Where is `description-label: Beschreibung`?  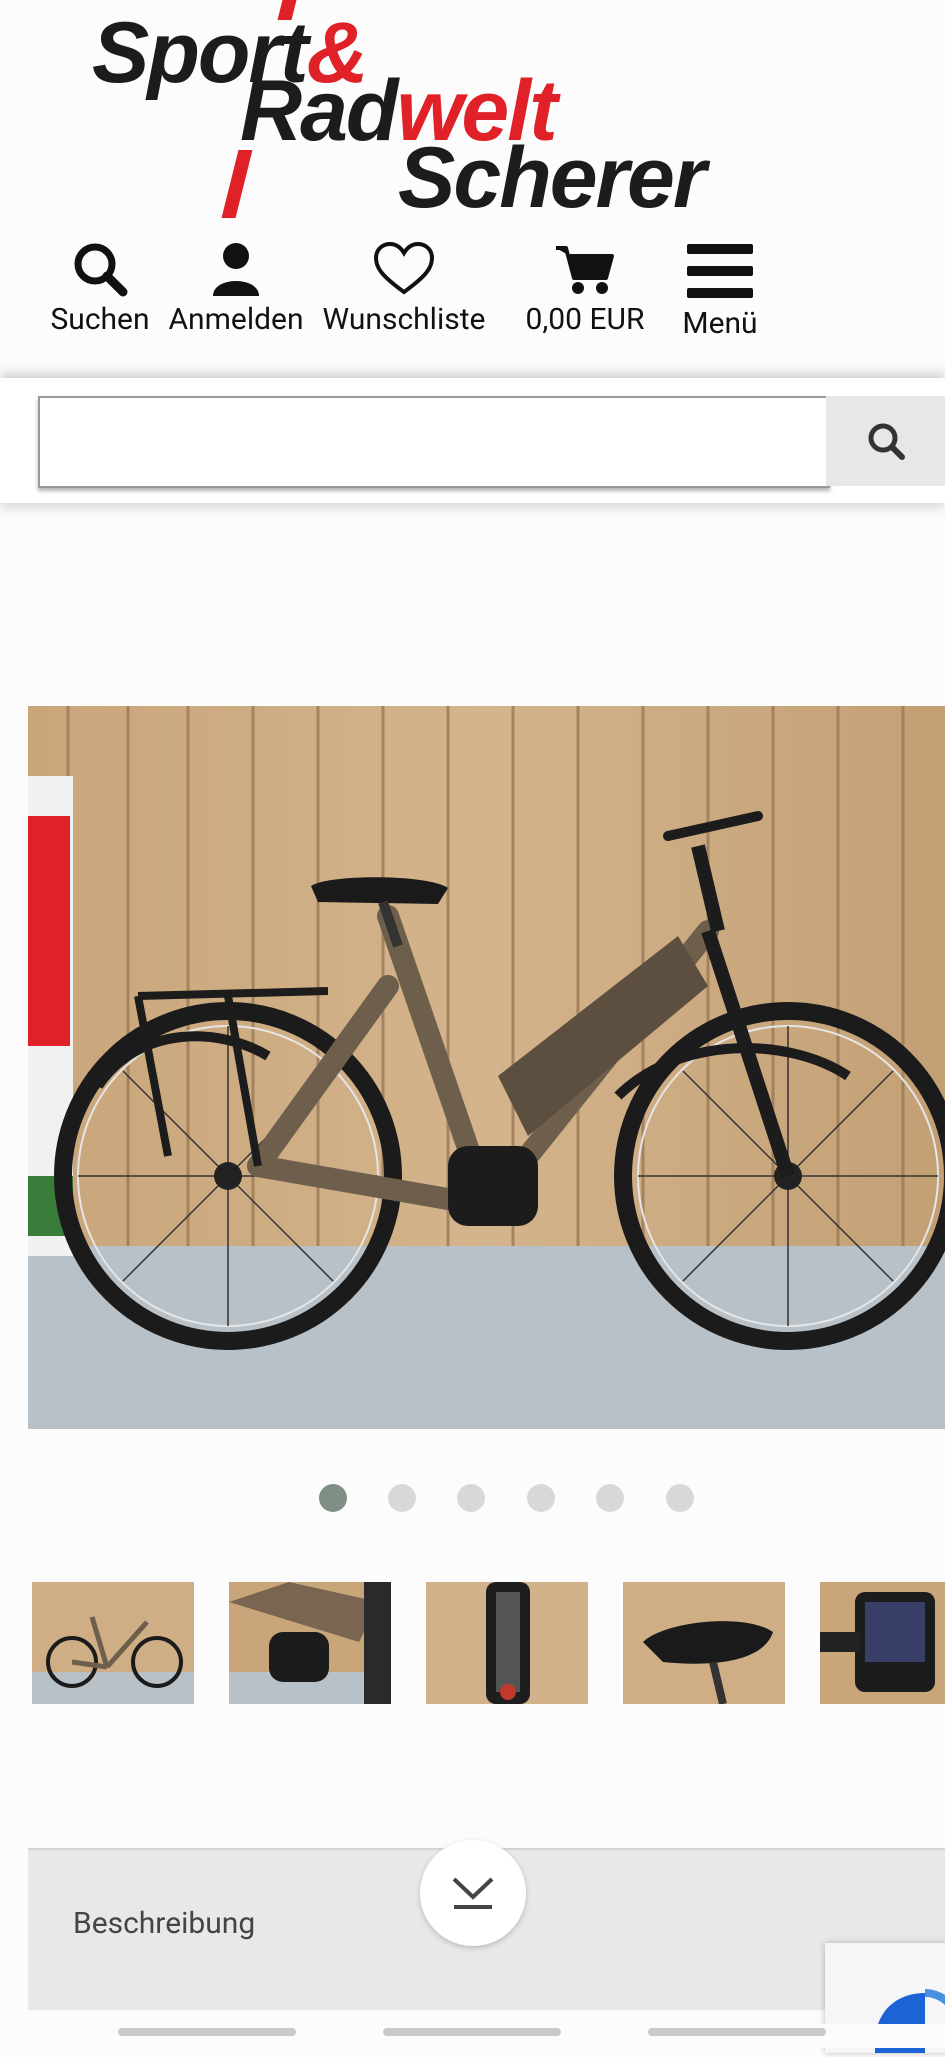 description-label: Beschreibung is located at coordinates (164, 1923).